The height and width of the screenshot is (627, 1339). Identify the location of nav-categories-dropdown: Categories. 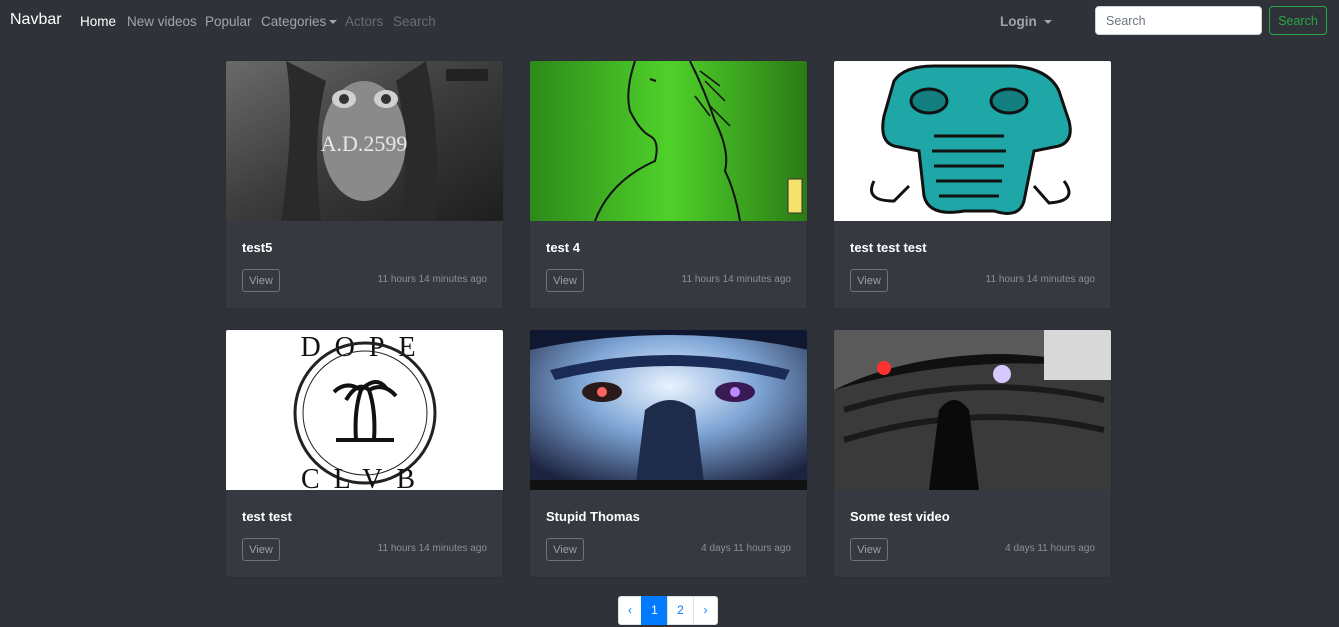
(299, 21).